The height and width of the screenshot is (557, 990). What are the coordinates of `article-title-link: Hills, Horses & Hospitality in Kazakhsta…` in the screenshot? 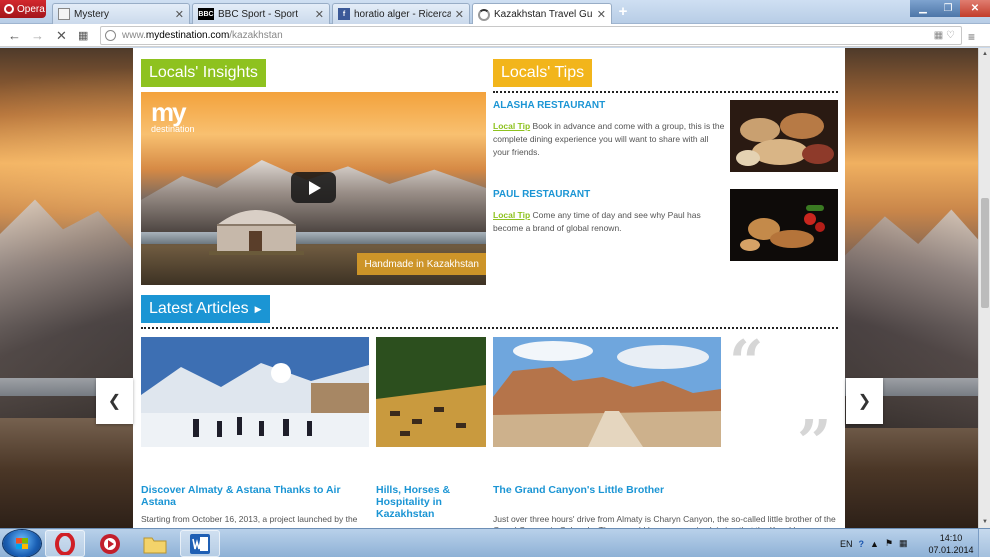 It's located at (431, 502).